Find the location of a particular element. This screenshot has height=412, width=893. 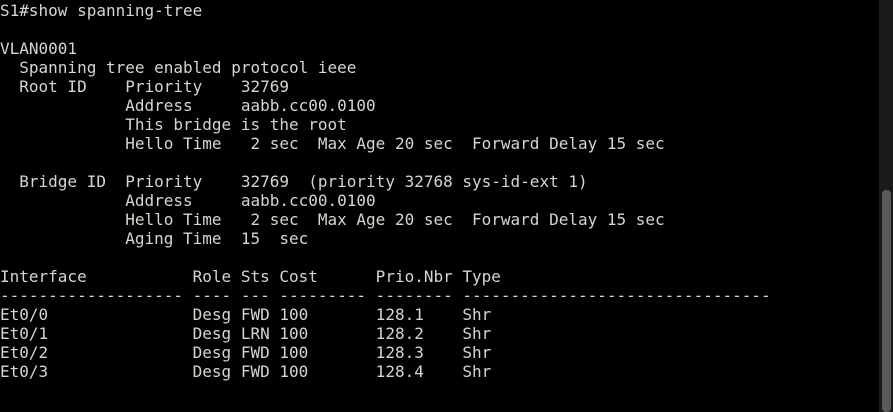

table-row: Et0/3 Desg FWD 100 128.4 Shr is located at coordinates (246, 371).